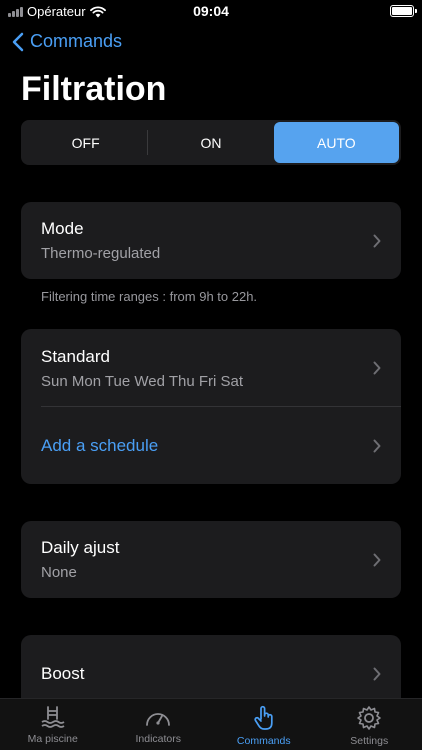 Image resolution: width=422 pixels, height=750 pixels. Describe the element at coordinates (211, 368) in the screenshot. I see `schedule-standard-row: Standard Sun Mon Tue Wed Thu Fri Sat` at that location.